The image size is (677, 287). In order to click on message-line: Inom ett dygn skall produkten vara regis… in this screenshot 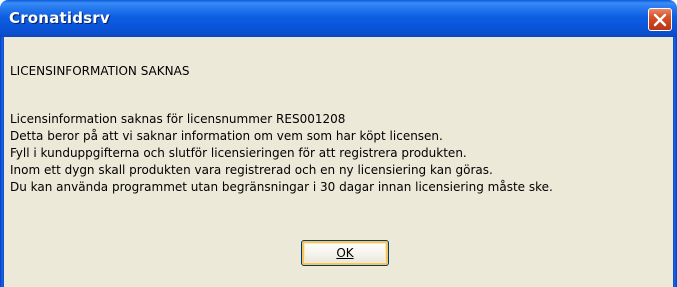, I will do `click(251, 170)`.